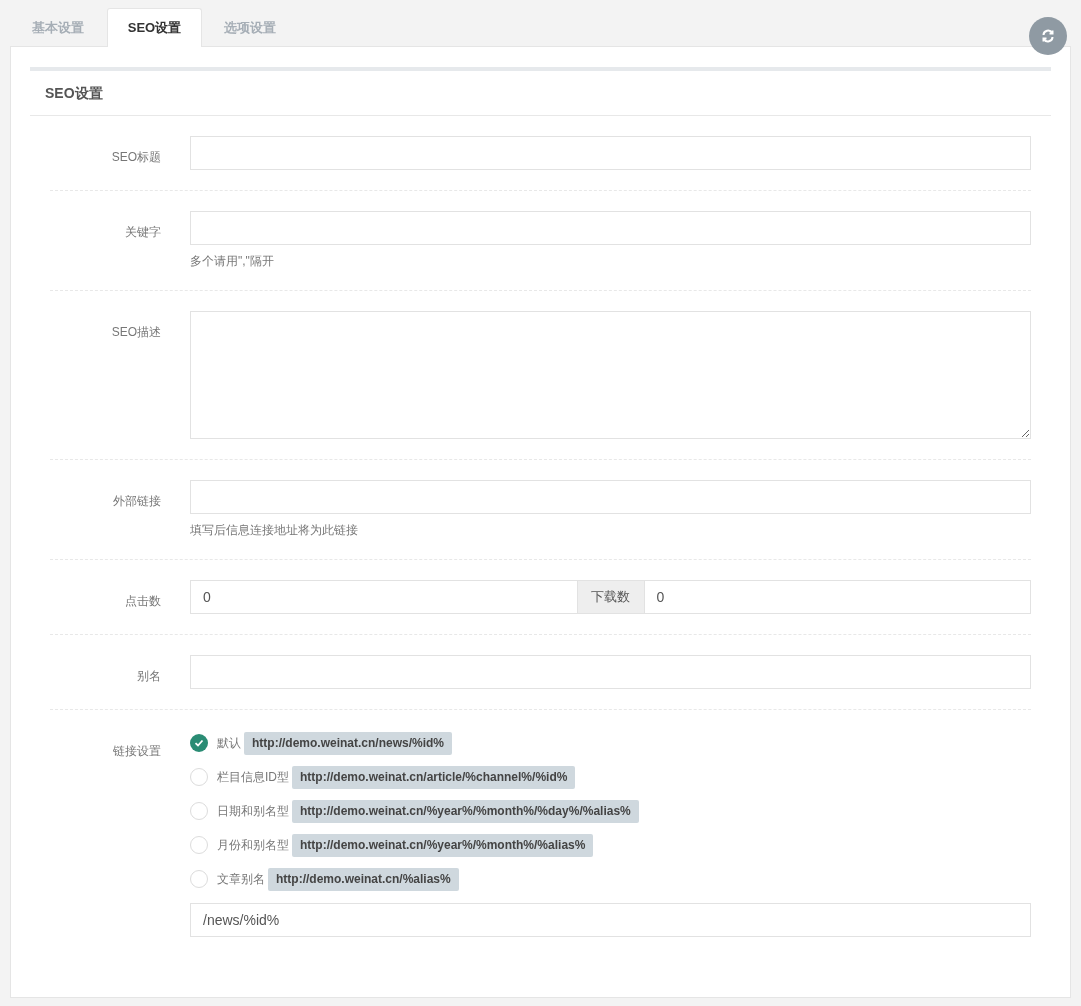 This screenshot has width=1081, height=1006. Describe the element at coordinates (443, 845) in the screenshot. I see `url-tag: http://demo.weinat.cn/%year%/%month%/%alias%` at that location.